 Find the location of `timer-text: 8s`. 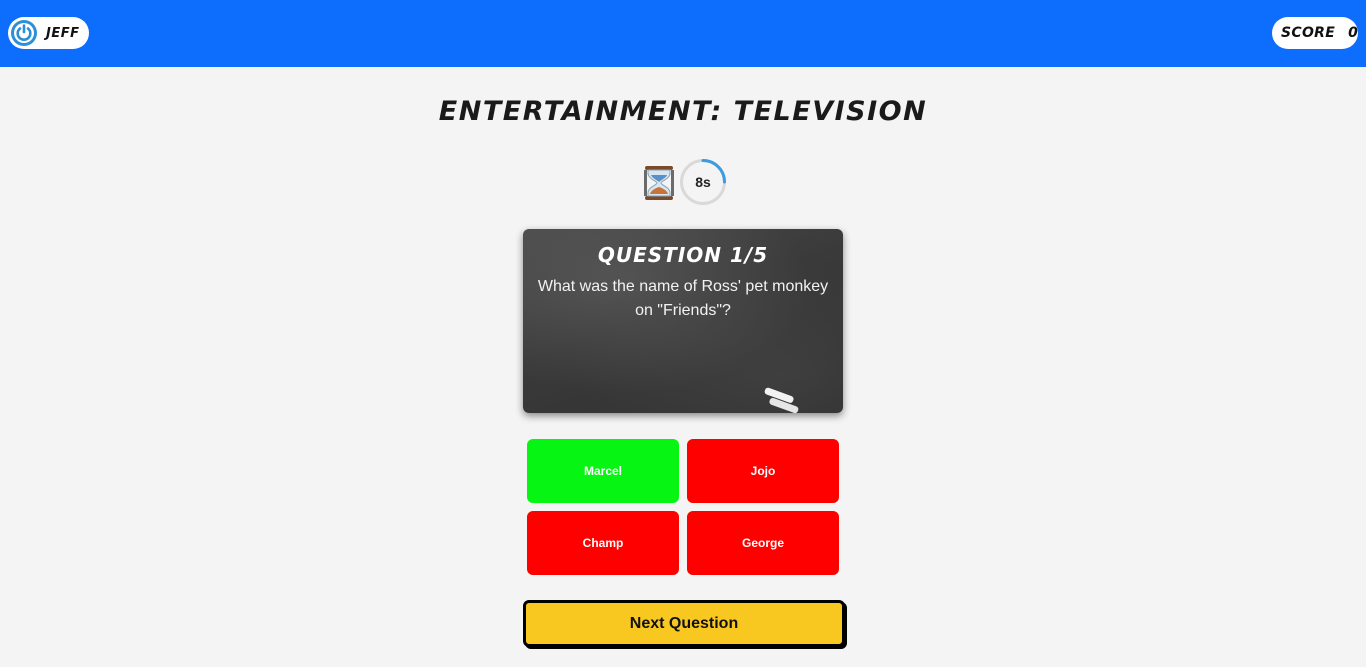

timer-text: 8s is located at coordinates (703, 182).